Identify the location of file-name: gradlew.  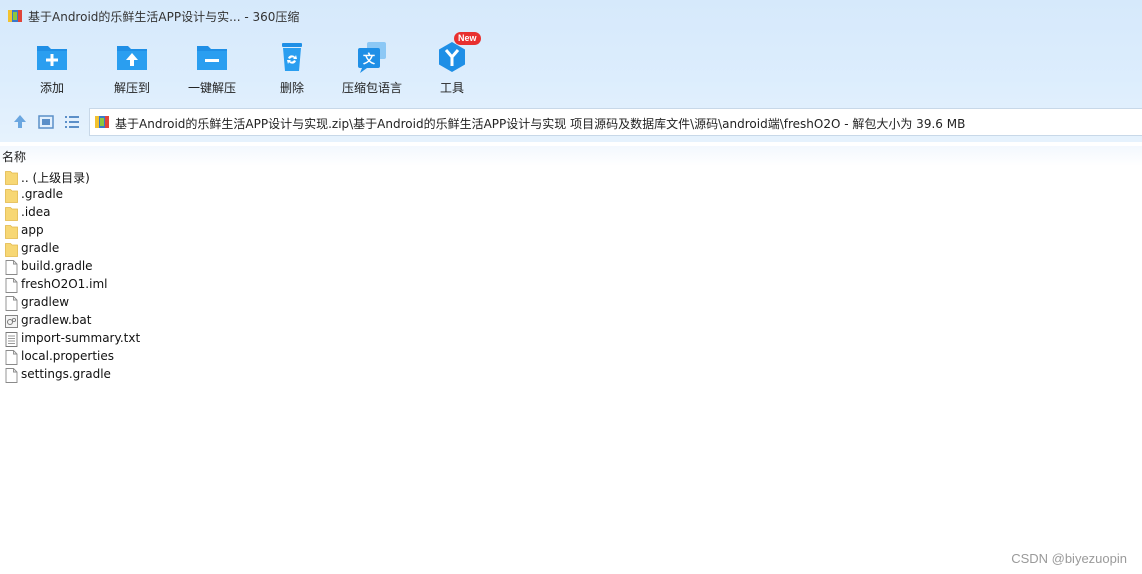
(45, 302).